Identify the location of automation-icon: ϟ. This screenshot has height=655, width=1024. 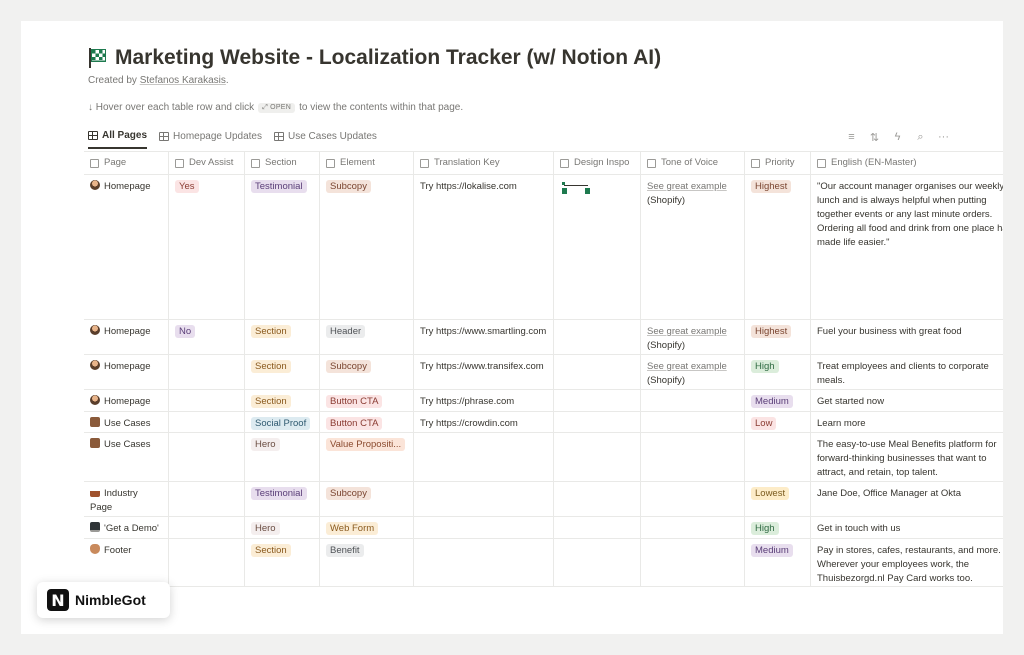
(897, 137).